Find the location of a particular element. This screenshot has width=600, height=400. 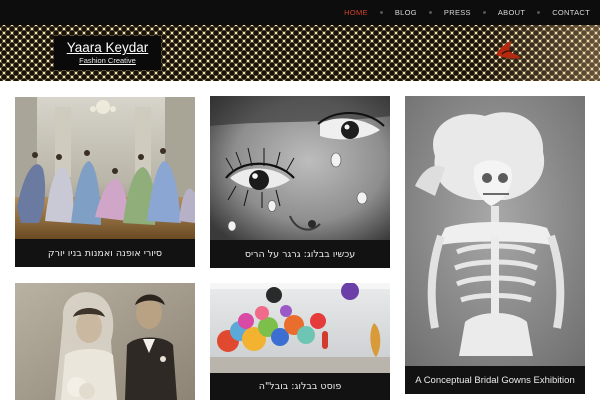

site-subtitle: Fashion Creative is located at coordinates (107, 60).